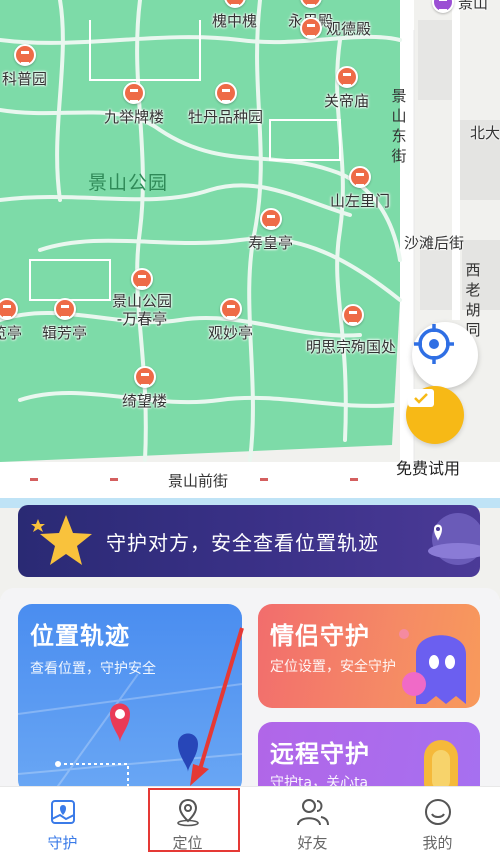 This screenshot has height=856, width=500. I want to click on tab-label: 守护, so click(62, 843).